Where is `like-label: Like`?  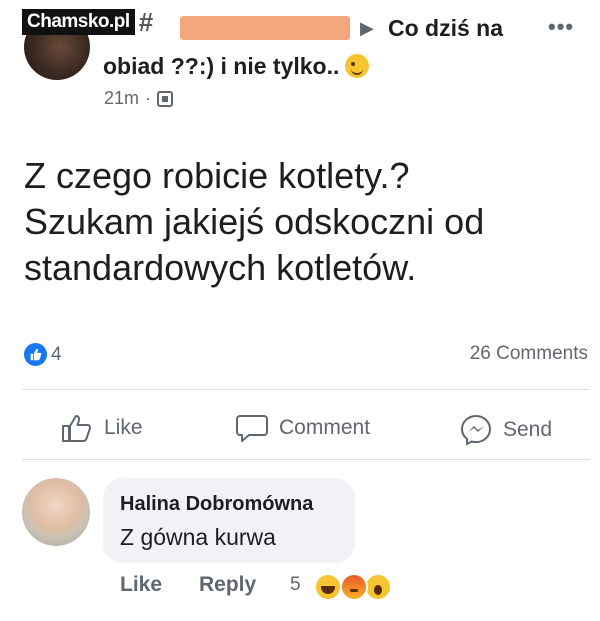 like-label: Like is located at coordinates (123, 427).